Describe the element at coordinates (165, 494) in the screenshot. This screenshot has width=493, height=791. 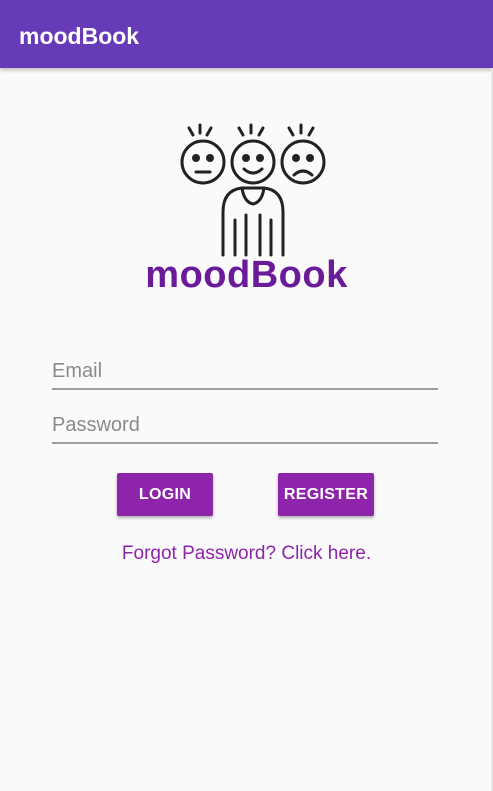
I see `login-button: LOGIN` at that location.